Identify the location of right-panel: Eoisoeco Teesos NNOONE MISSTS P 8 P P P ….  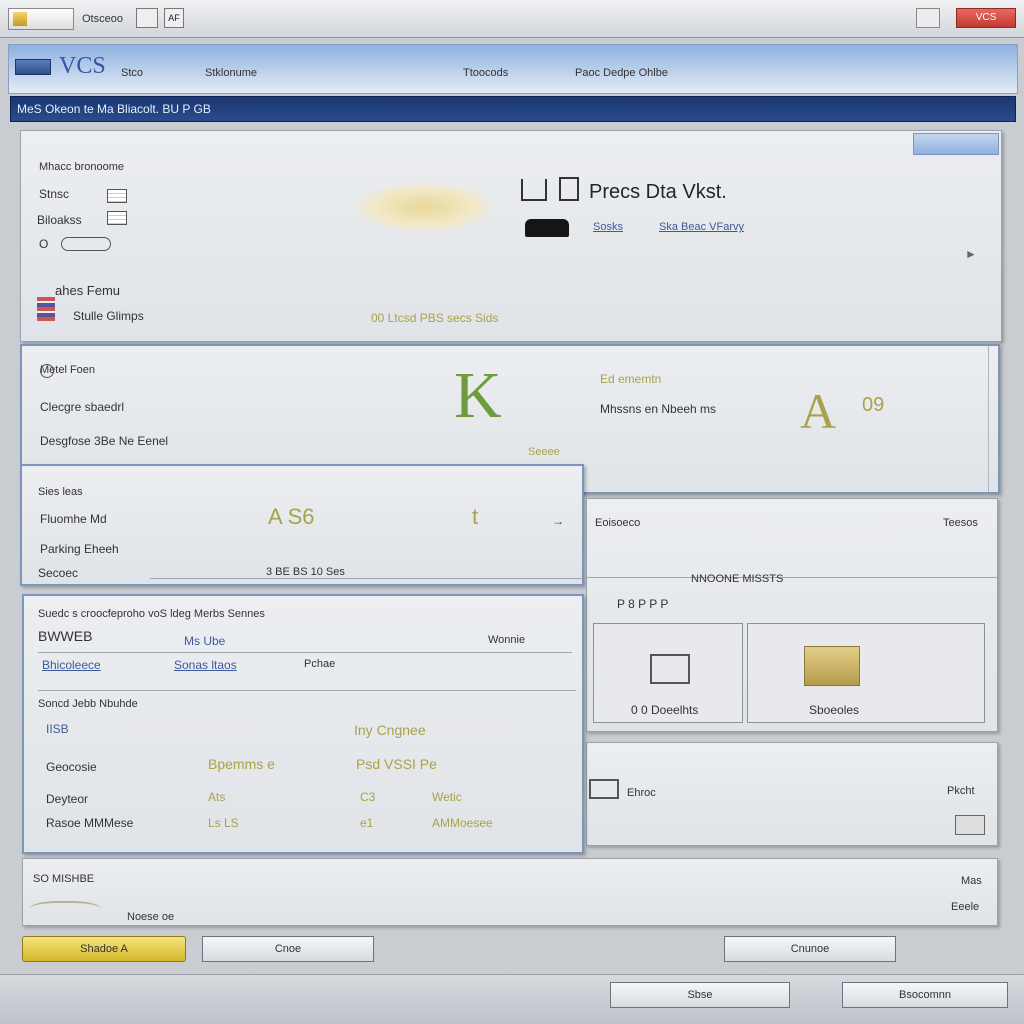
(792, 615).